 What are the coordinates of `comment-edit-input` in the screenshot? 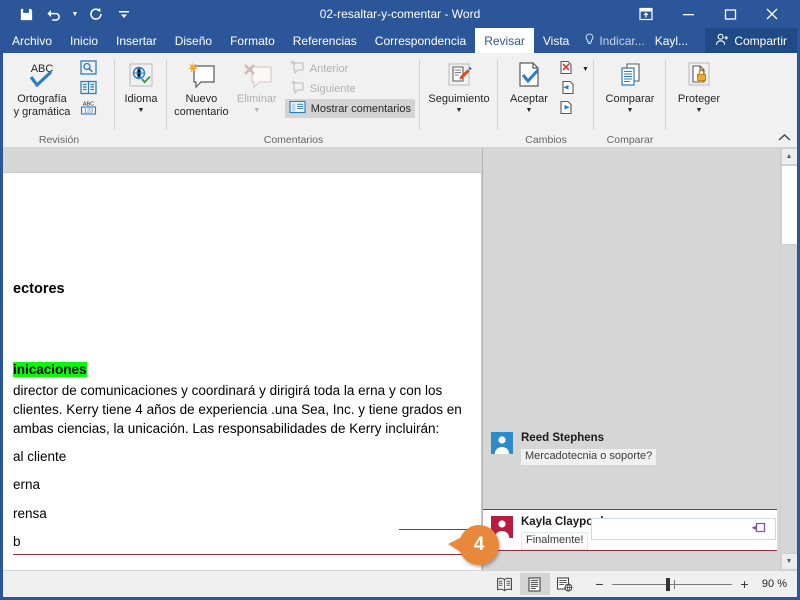 It's located at (683, 529).